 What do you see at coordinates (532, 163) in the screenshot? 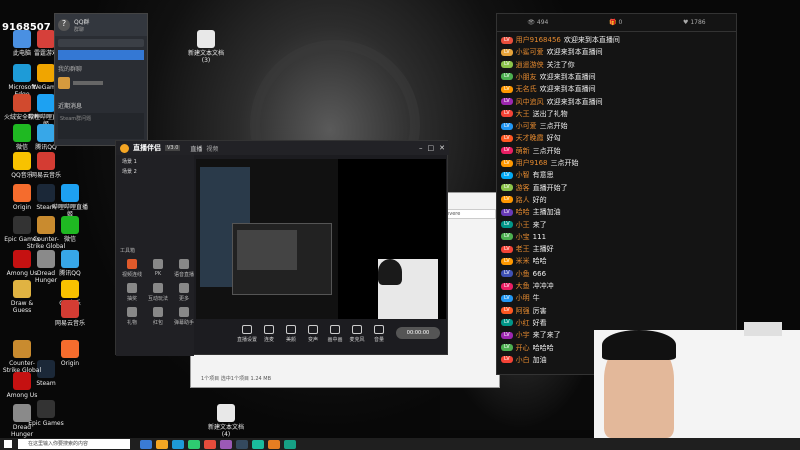
I see `chat-username: 用户9168` at bounding box center [532, 163].